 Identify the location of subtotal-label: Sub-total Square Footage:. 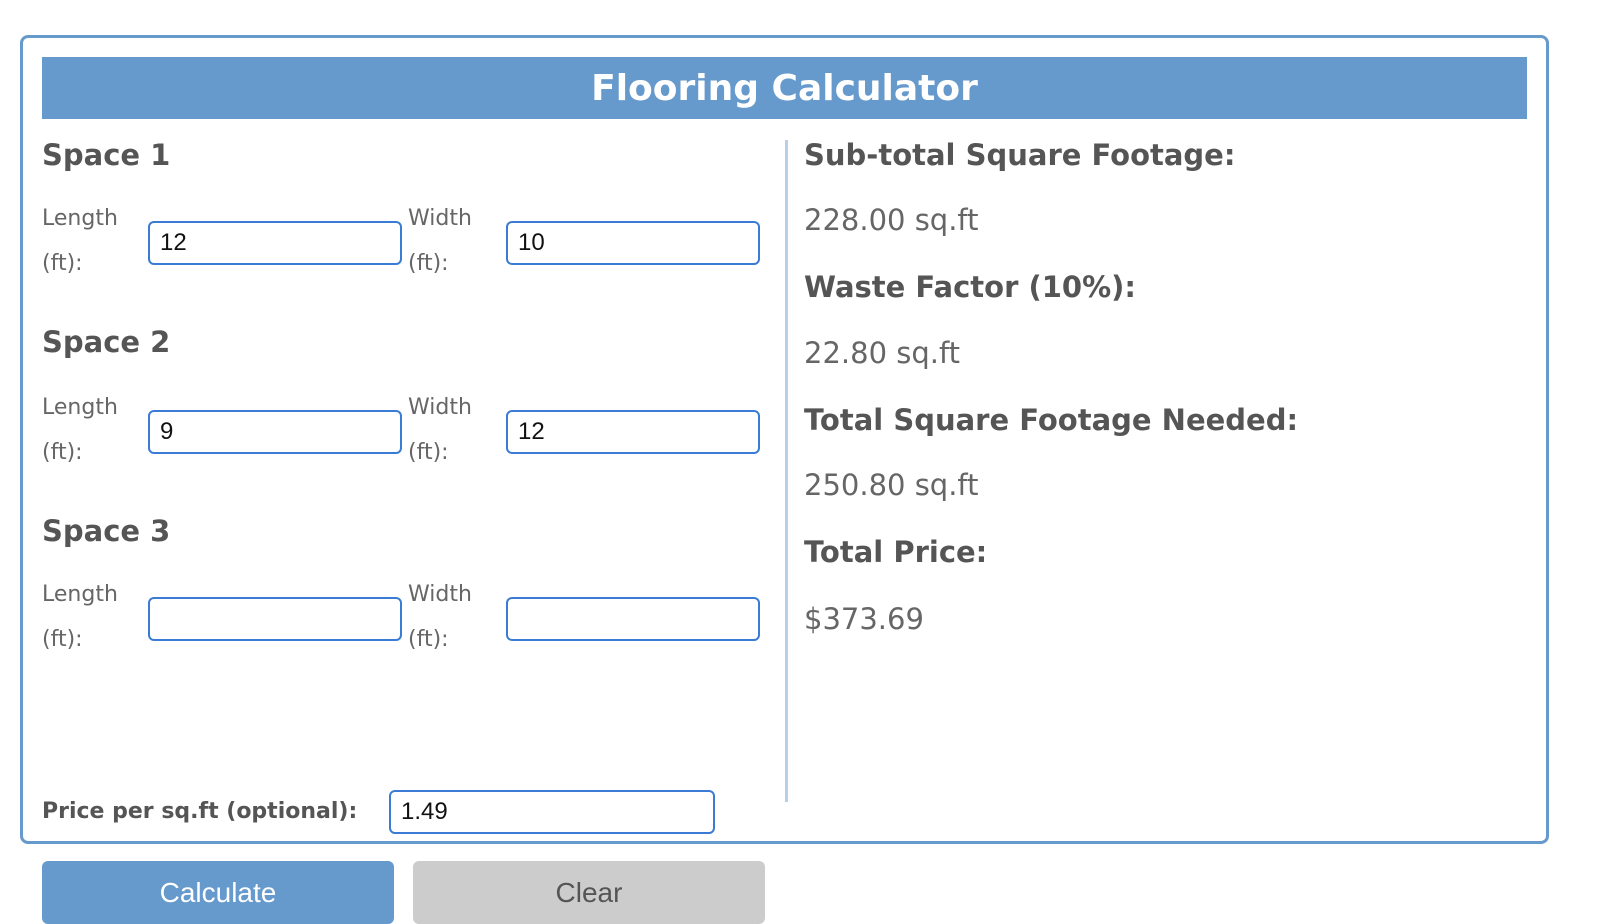
(1020, 155).